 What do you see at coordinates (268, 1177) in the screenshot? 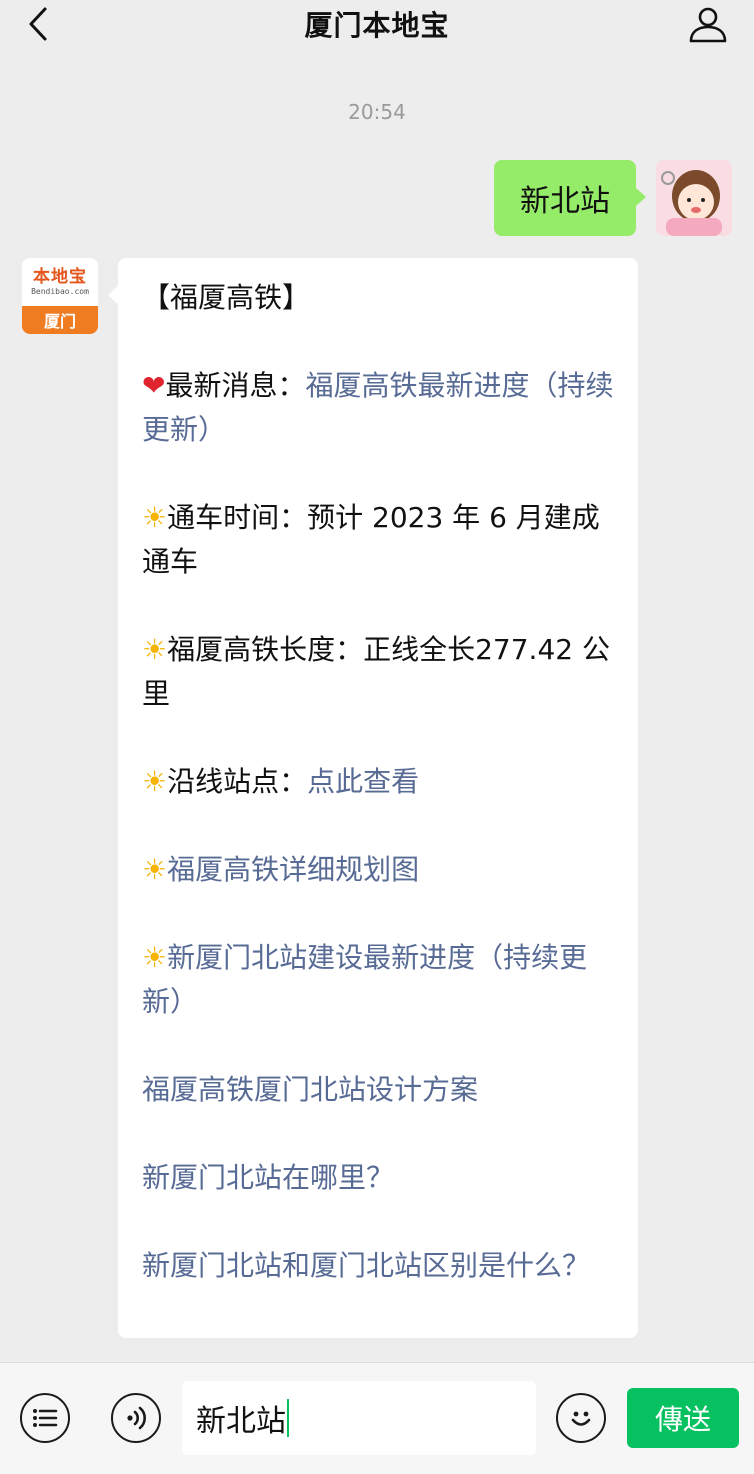
I see `where-link: 新厦门北站在哪里？` at bounding box center [268, 1177].